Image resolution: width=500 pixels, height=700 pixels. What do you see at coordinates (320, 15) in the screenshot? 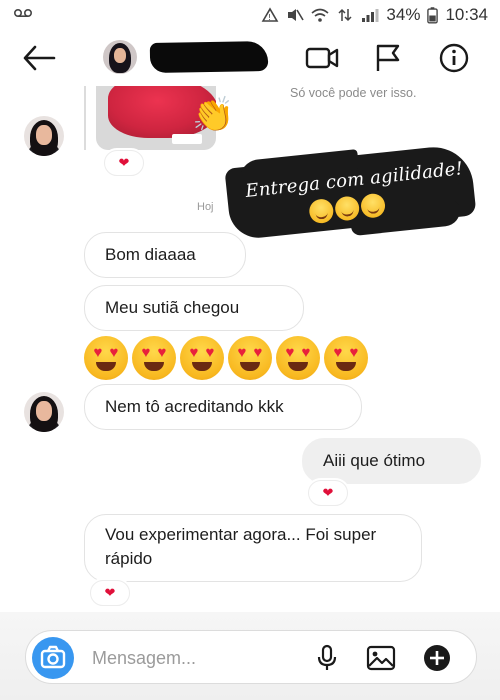
I see `wifi-icon` at bounding box center [320, 15].